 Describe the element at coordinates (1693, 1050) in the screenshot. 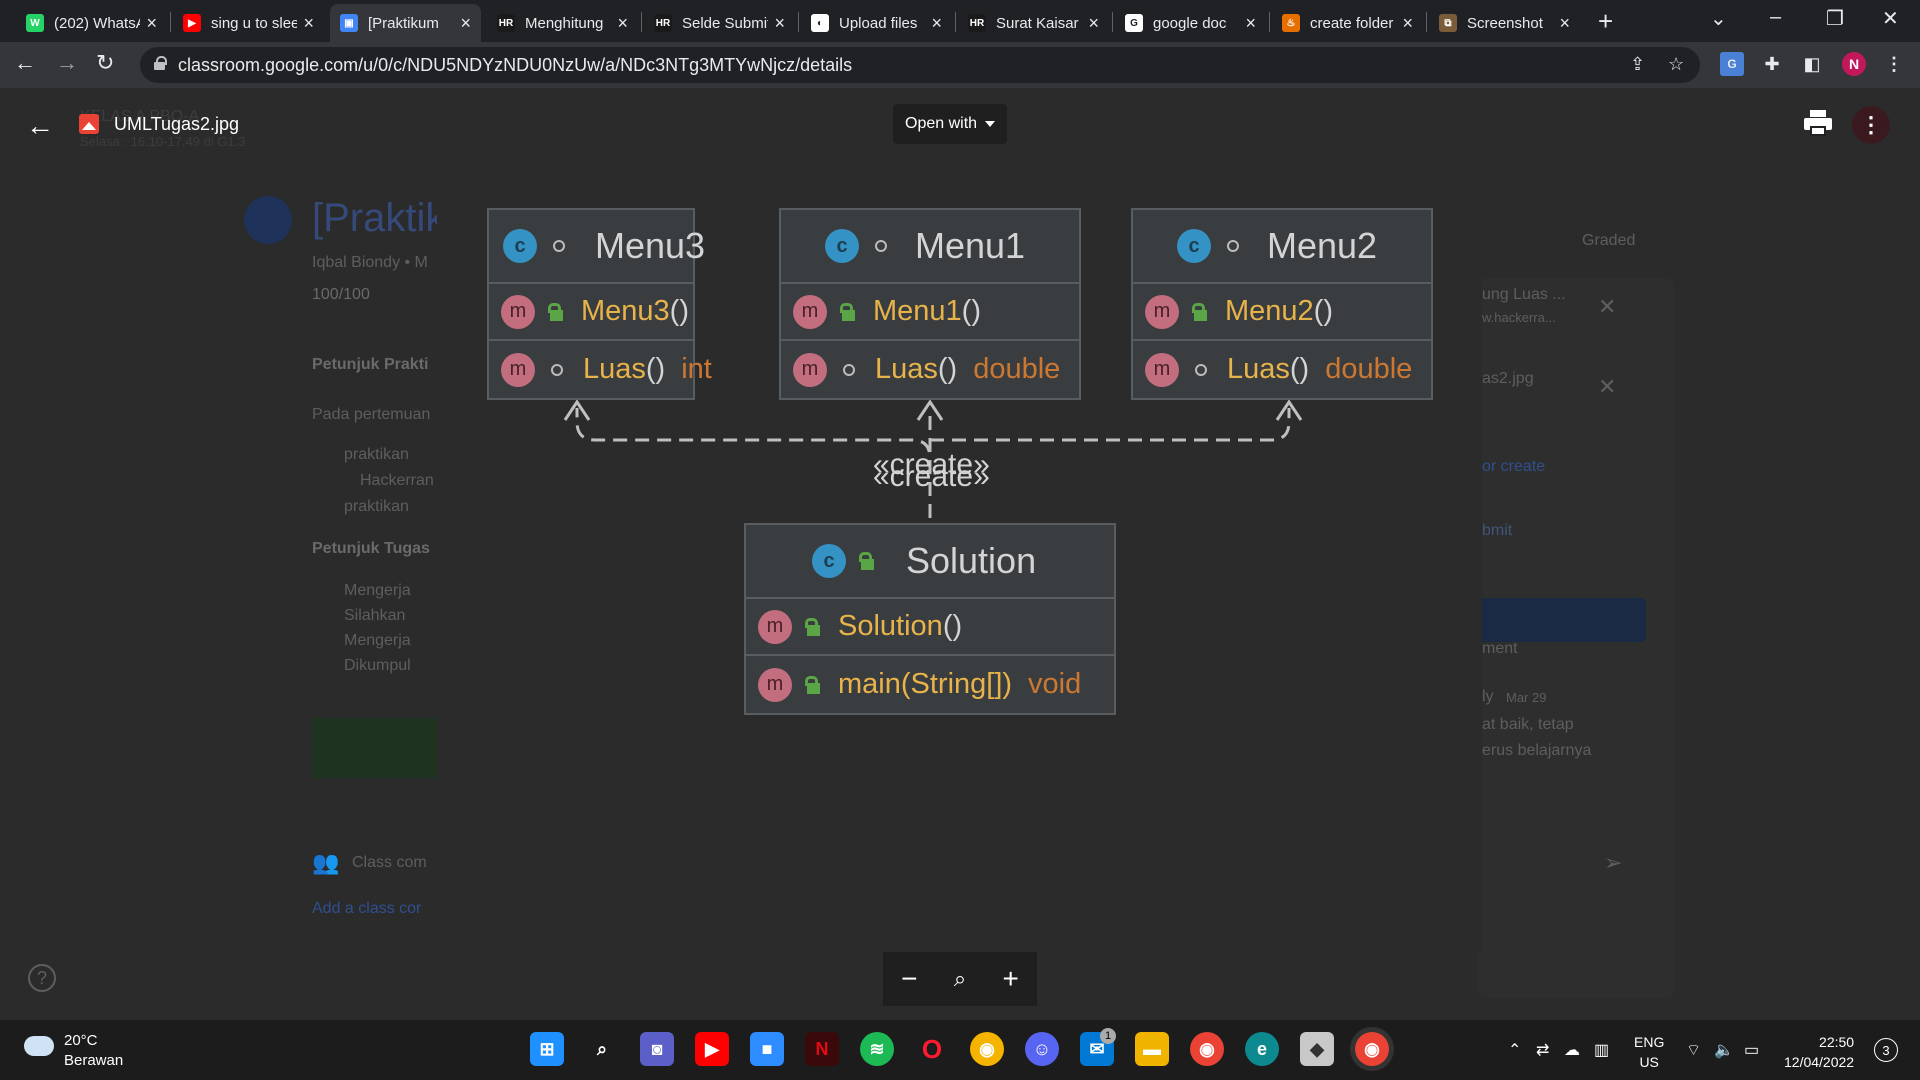

I see `wifi-icon: ⌔` at that location.